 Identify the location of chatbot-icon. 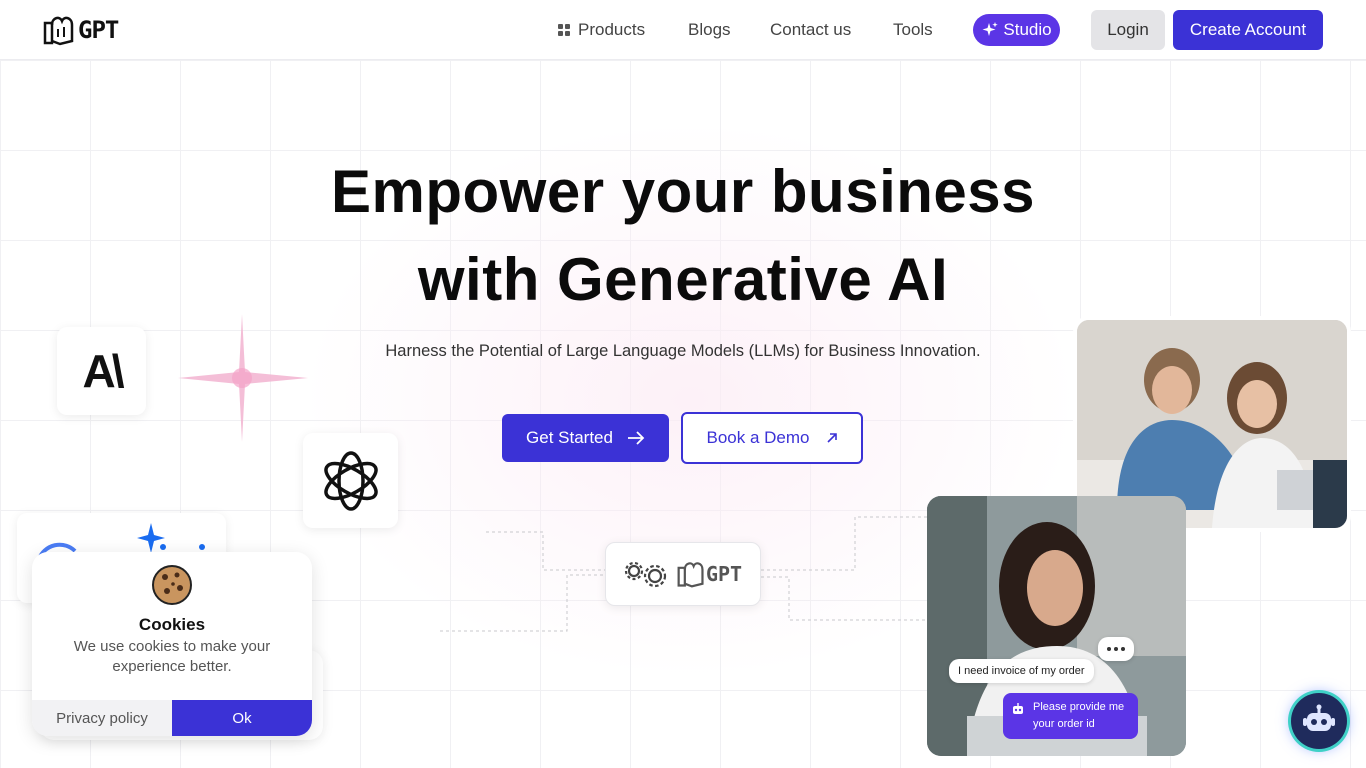
(1319, 717).